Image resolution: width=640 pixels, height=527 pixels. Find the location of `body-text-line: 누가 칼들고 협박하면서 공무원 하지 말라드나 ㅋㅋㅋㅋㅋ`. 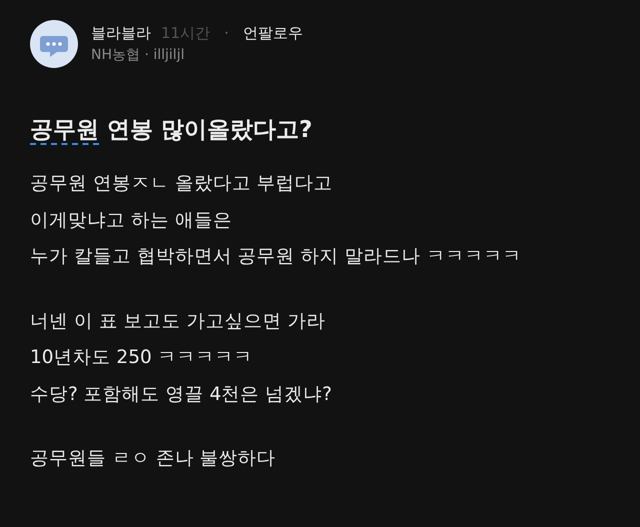

body-text-line: 누가 칼들고 협박하면서 공무원 하지 말라드나 ㅋㅋㅋㅋㅋ is located at coordinates (276, 257).